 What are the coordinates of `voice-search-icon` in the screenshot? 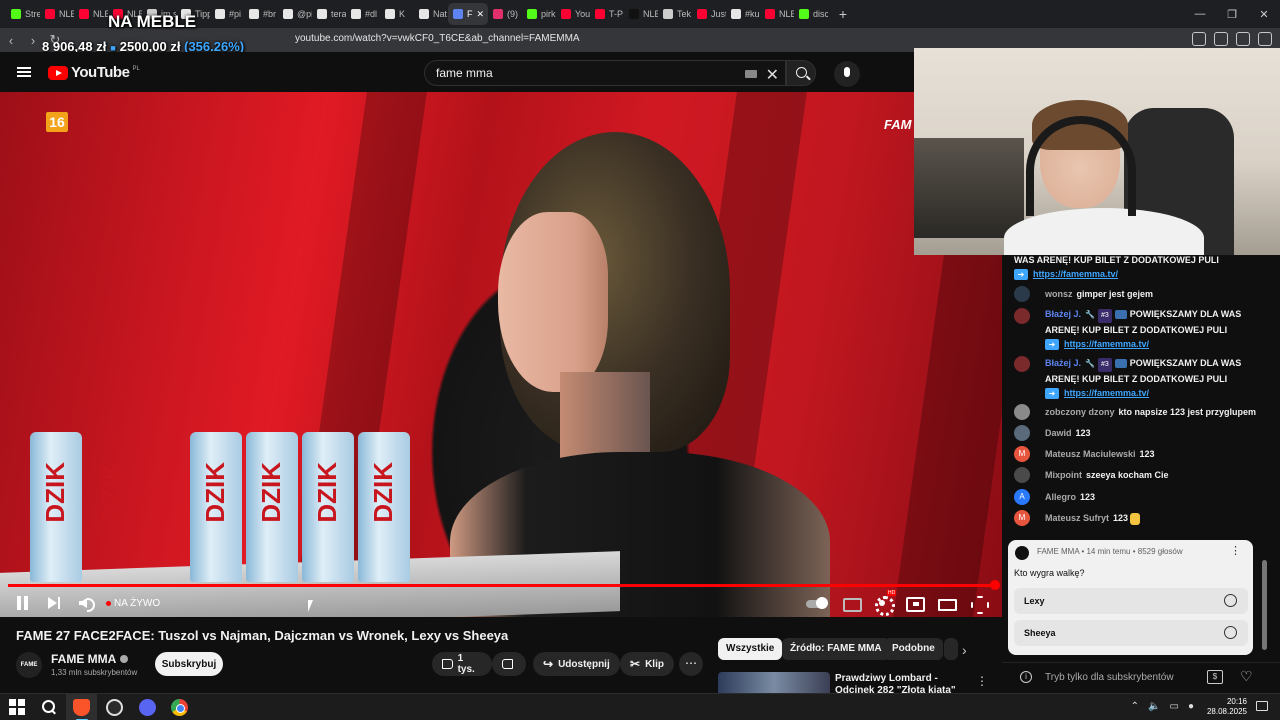 It's located at (847, 74).